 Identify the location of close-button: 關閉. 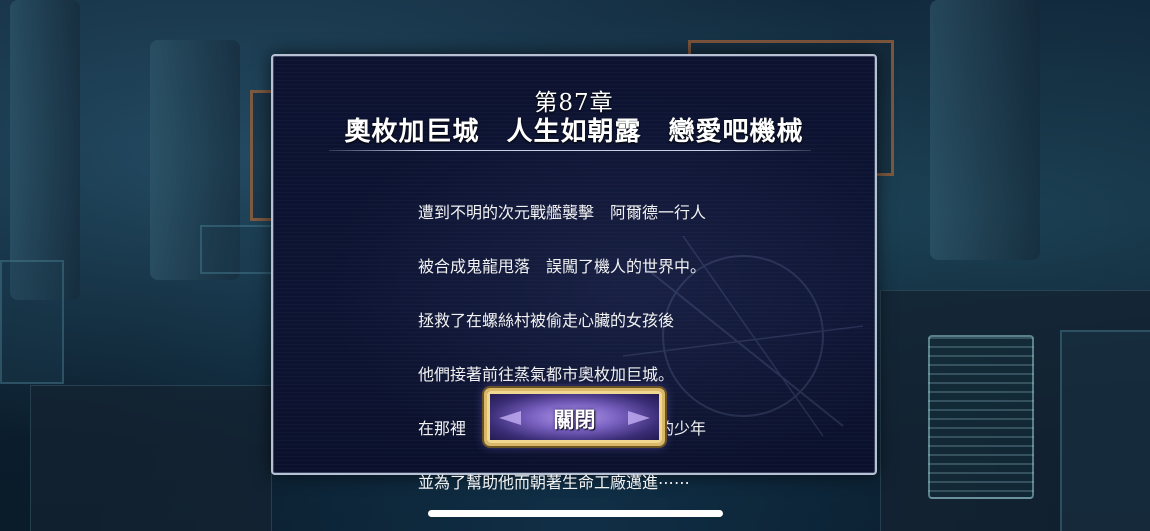
(574, 417).